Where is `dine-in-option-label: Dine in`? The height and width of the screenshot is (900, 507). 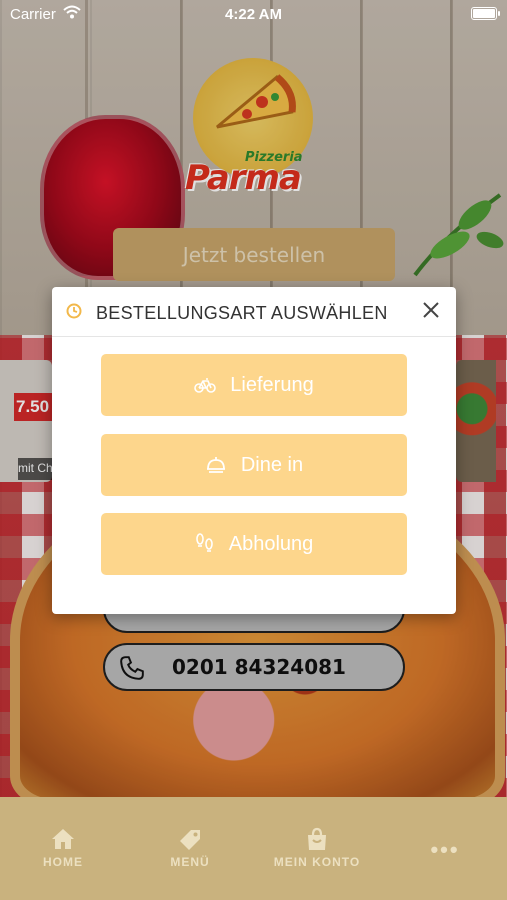 dine-in-option-label: Dine in is located at coordinates (272, 464).